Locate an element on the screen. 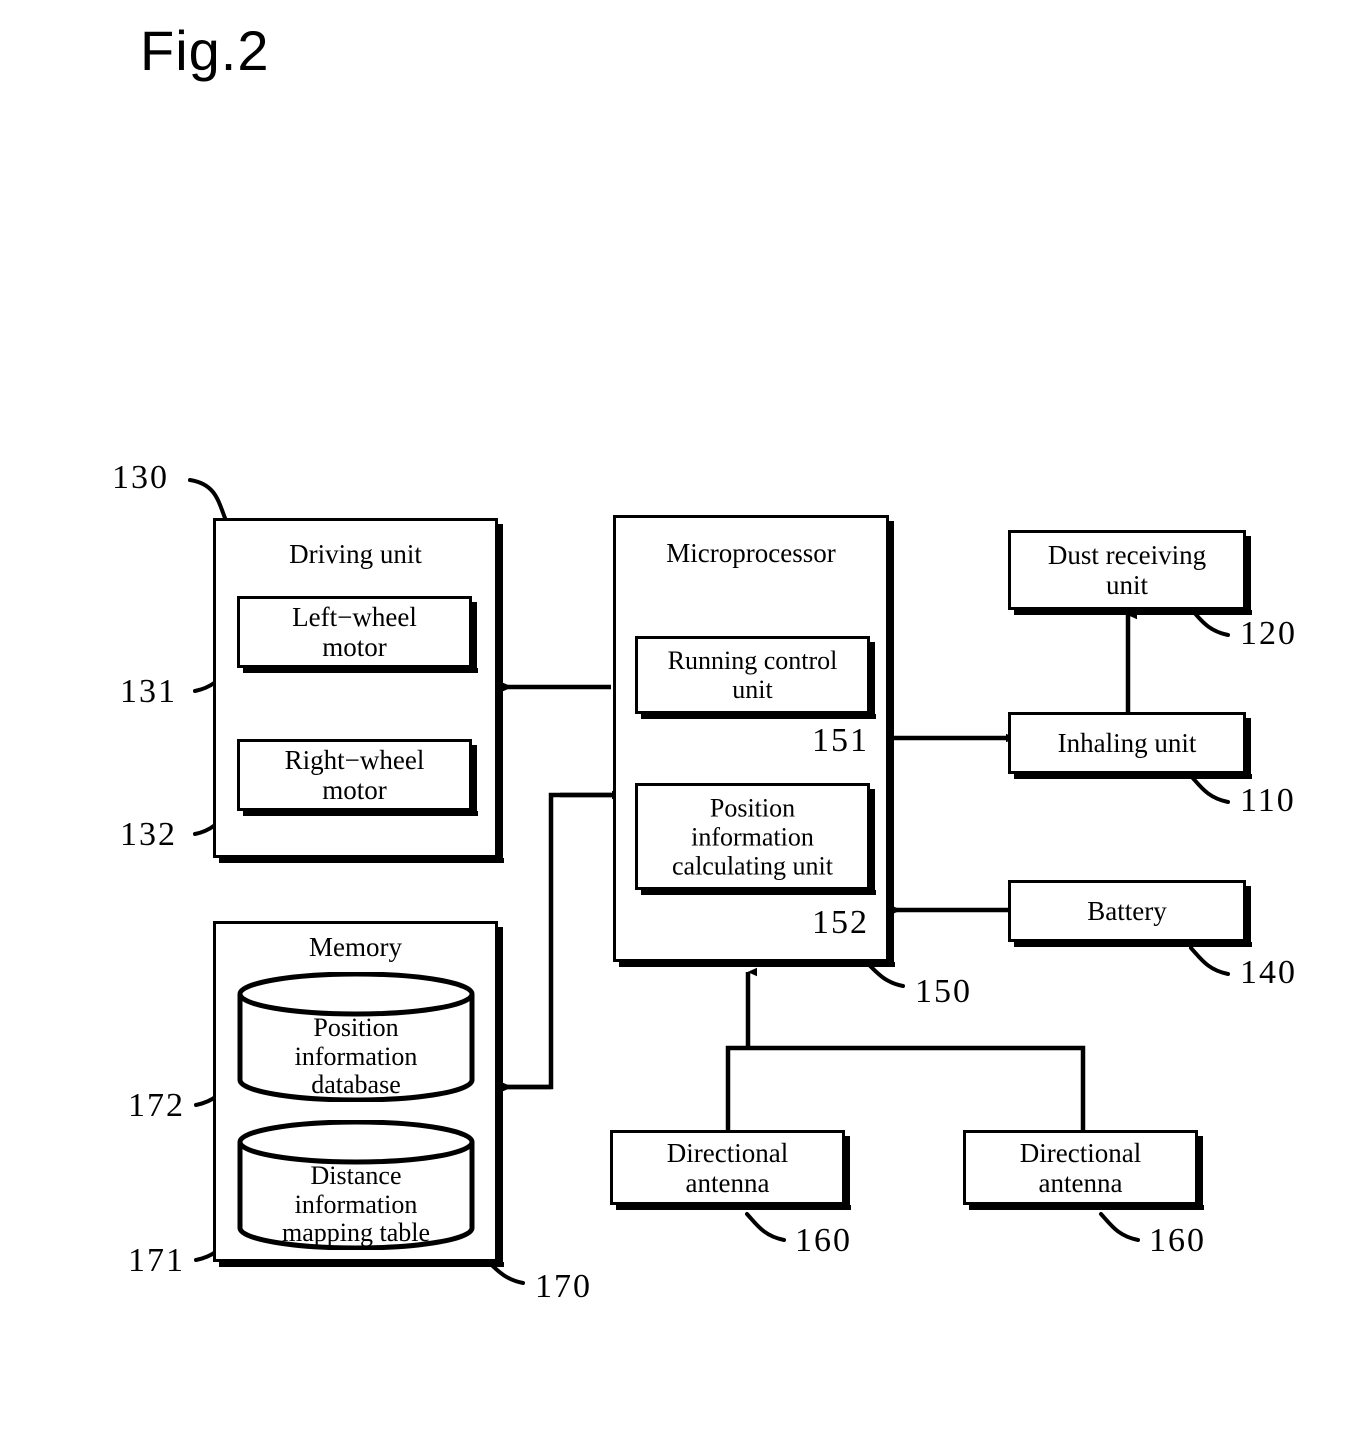 Image resolution: width=1355 pixels, height=1430 pixels. refnum-140: 140 is located at coordinates (1268, 972).